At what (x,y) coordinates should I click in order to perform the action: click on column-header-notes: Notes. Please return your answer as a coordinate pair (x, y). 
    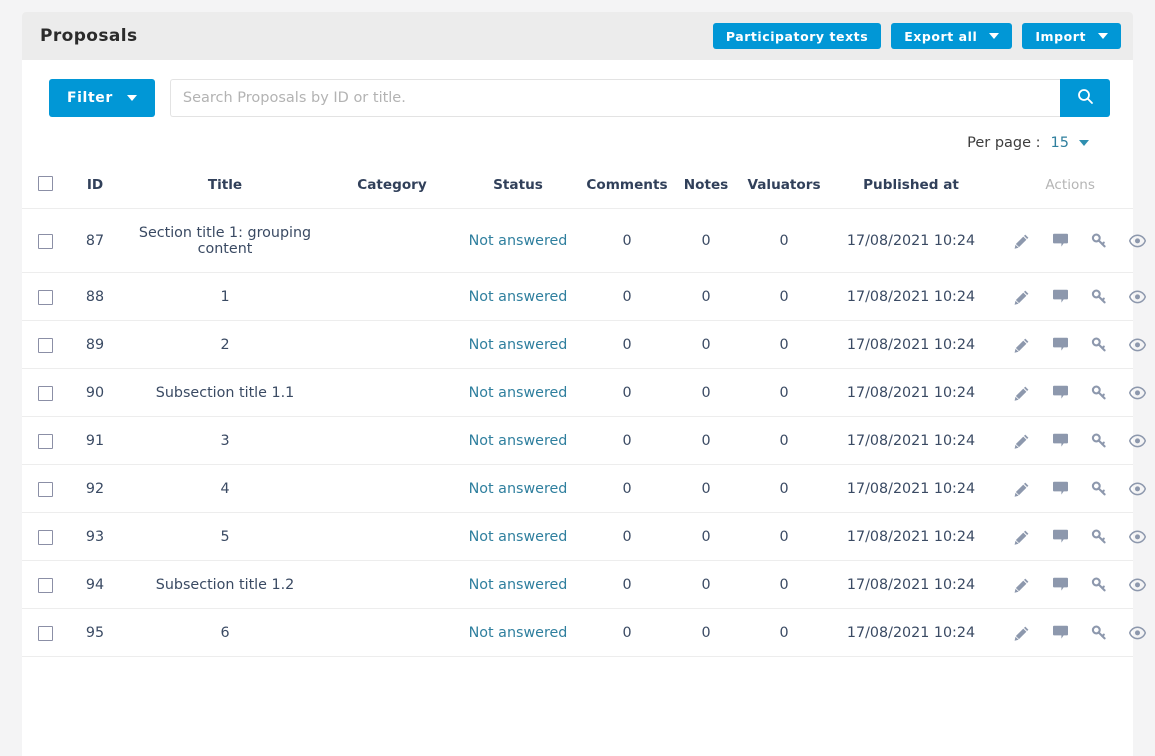
    Looking at the image, I should click on (706, 192).